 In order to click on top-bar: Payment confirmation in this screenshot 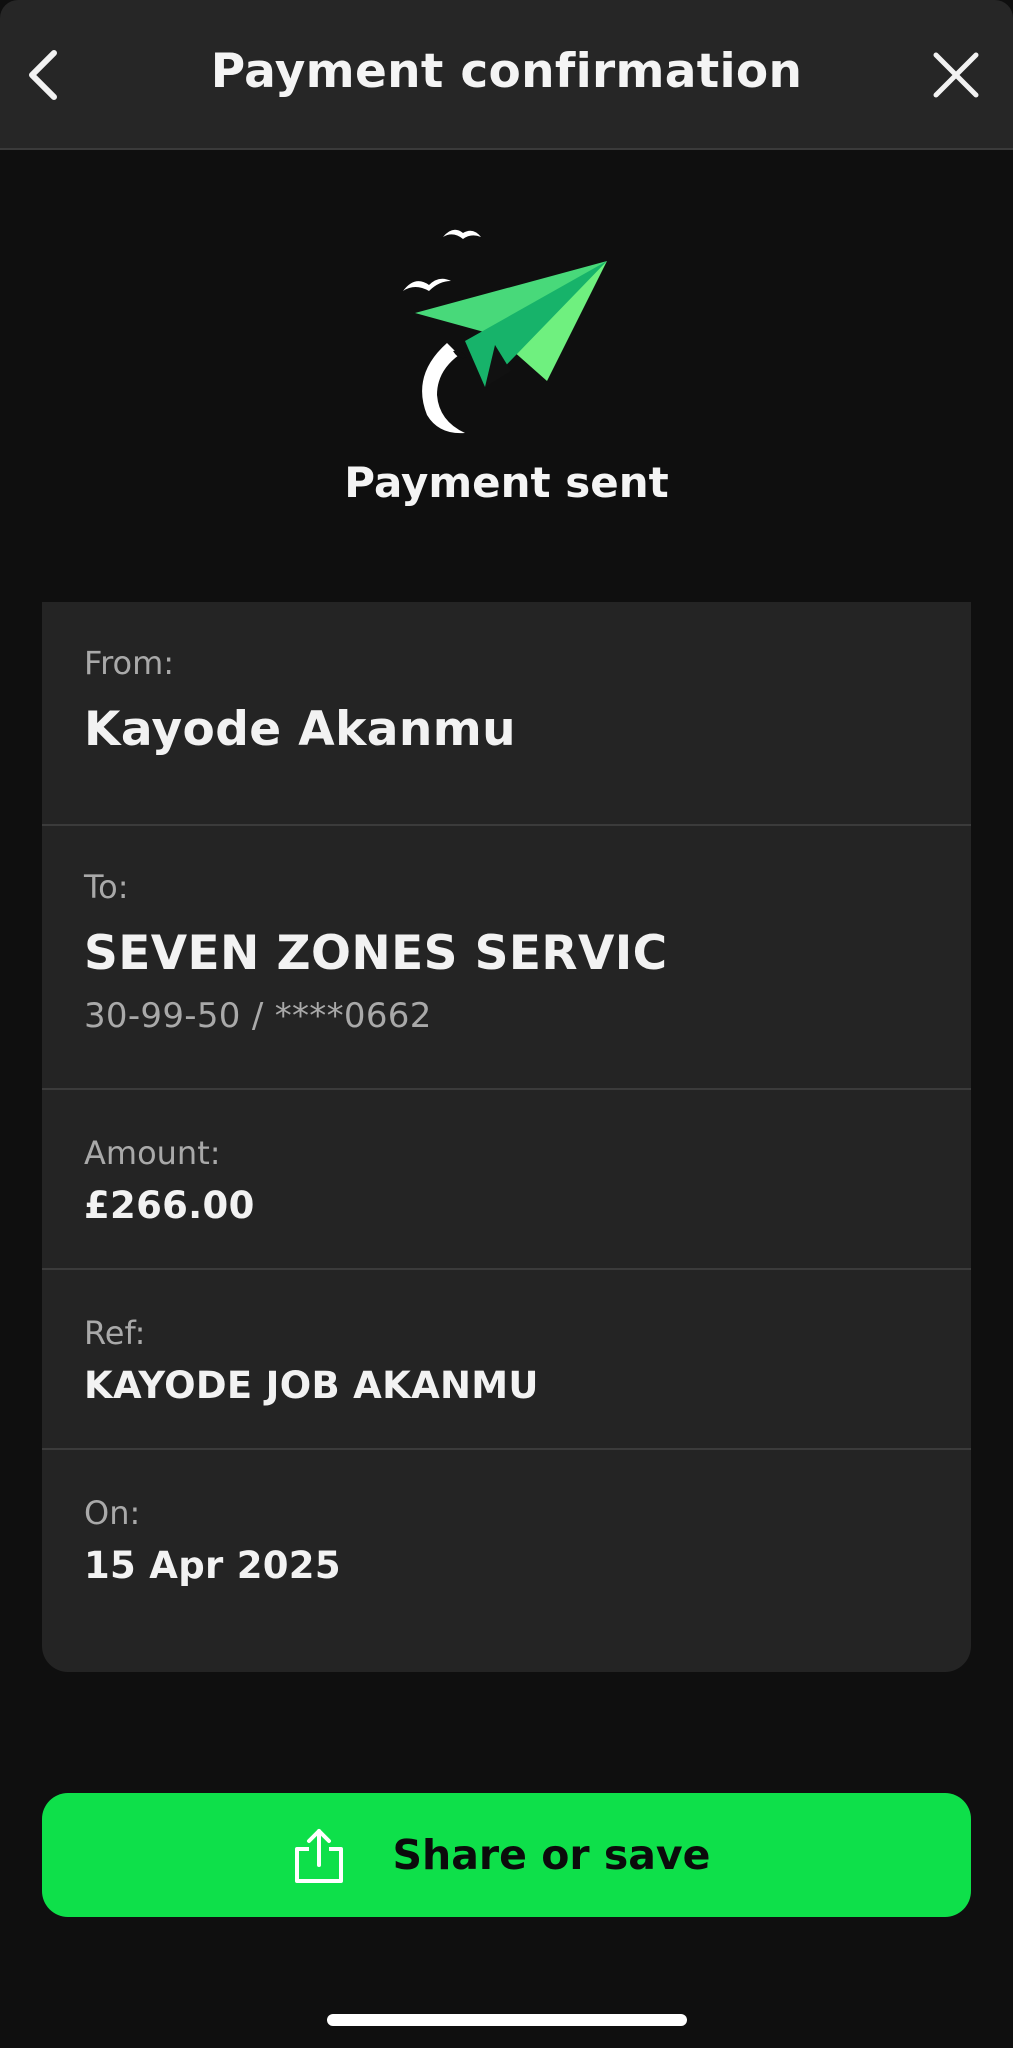, I will do `click(506, 75)`.